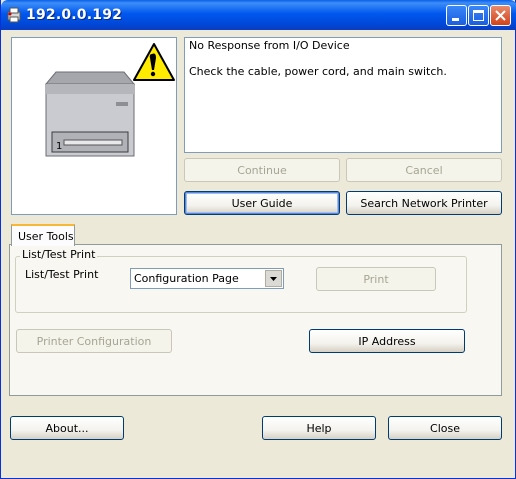 The height and width of the screenshot is (479, 516). I want to click on tray-number: 1, so click(59, 146).